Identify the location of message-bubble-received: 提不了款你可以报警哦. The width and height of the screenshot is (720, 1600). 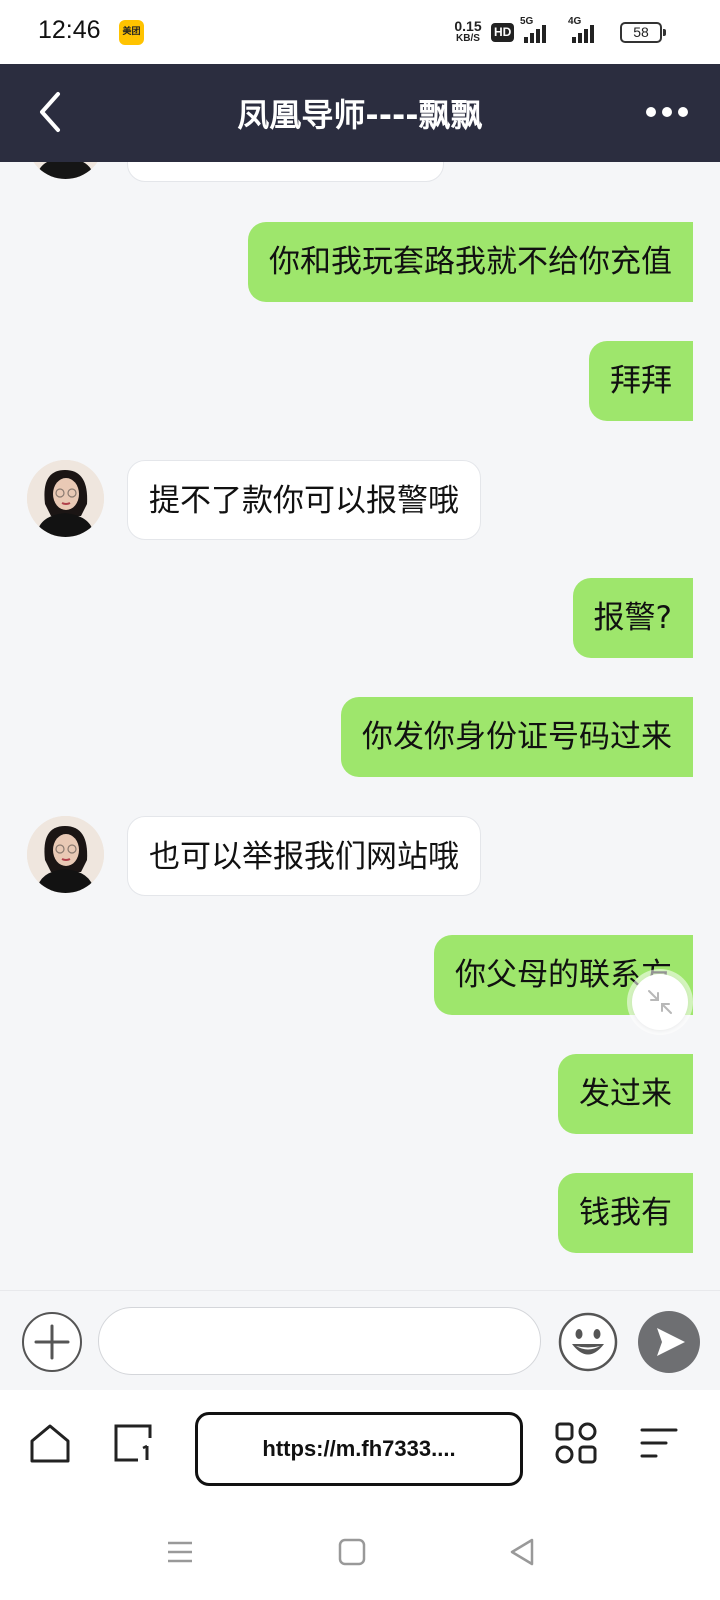
(304, 500).